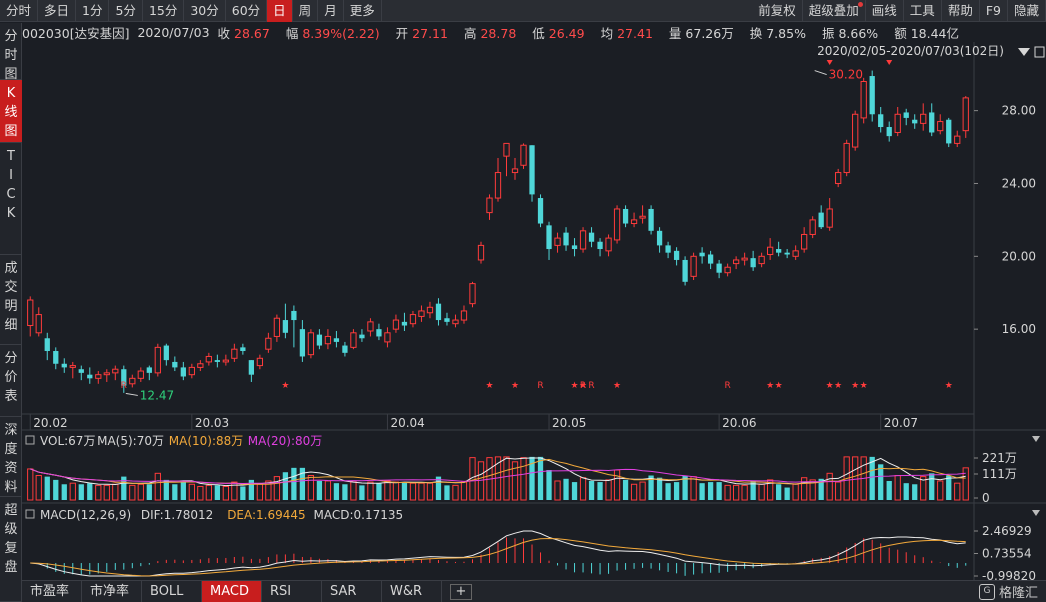 Image resolution: width=1046 pixels, height=602 pixels. Describe the element at coordinates (19, 11) in the screenshot. I see `period-tab-intraday: 分时` at that location.